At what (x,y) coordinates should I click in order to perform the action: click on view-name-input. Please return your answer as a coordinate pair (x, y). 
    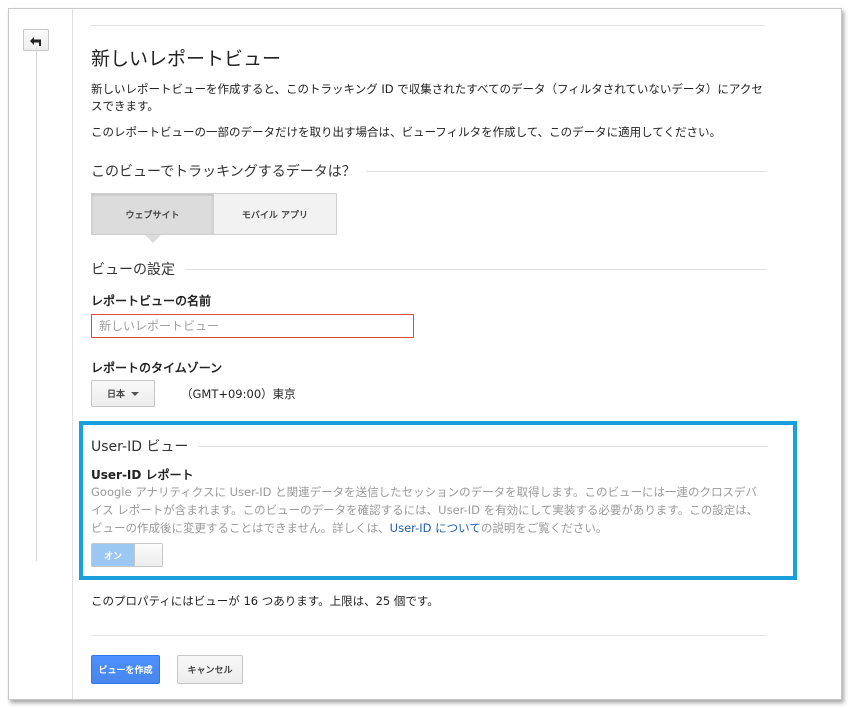
    Looking at the image, I should click on (252, 326).